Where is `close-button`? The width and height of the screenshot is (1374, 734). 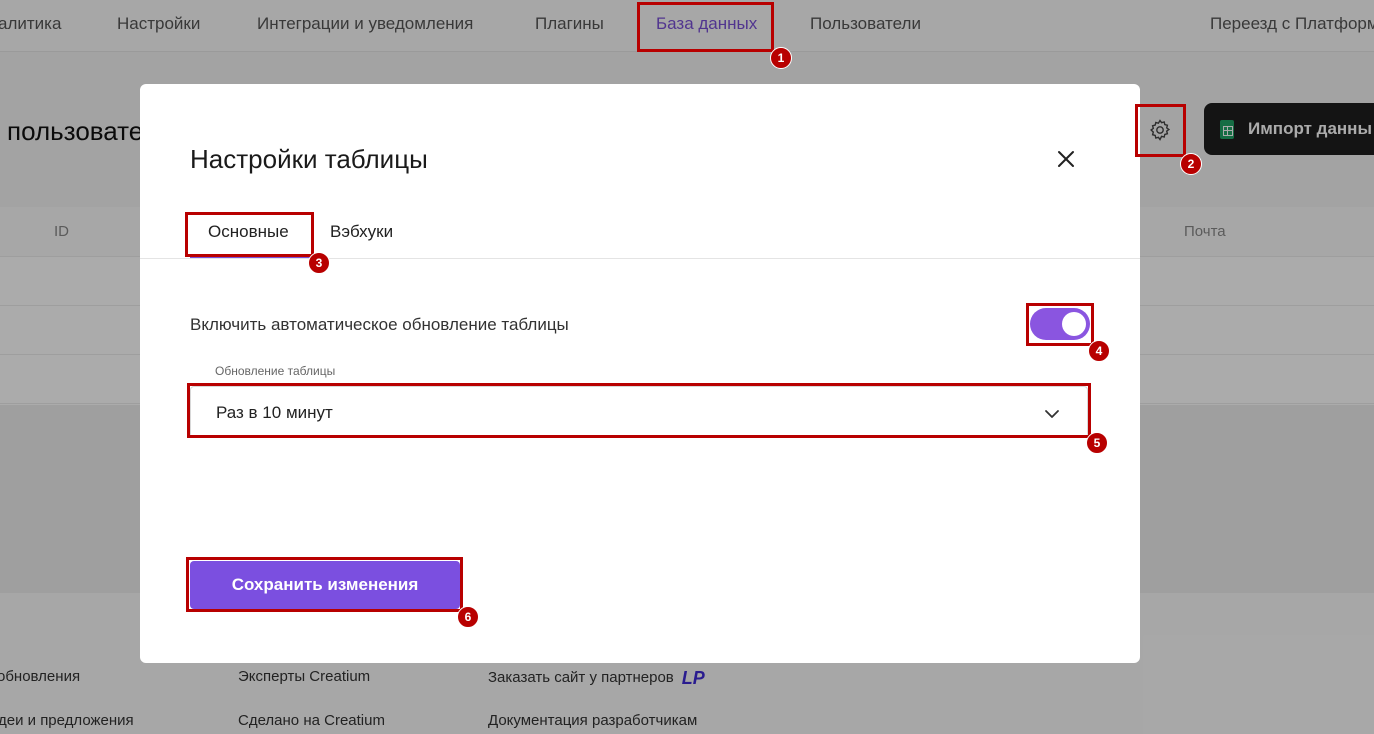 close-button is located at coordinates (1066, 159).